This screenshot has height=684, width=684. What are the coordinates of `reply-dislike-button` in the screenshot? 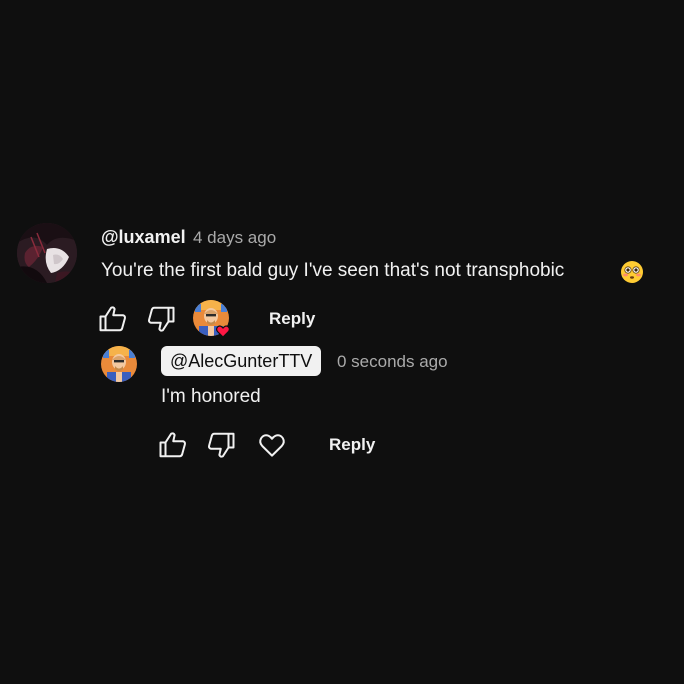 It's located at (221, 445).